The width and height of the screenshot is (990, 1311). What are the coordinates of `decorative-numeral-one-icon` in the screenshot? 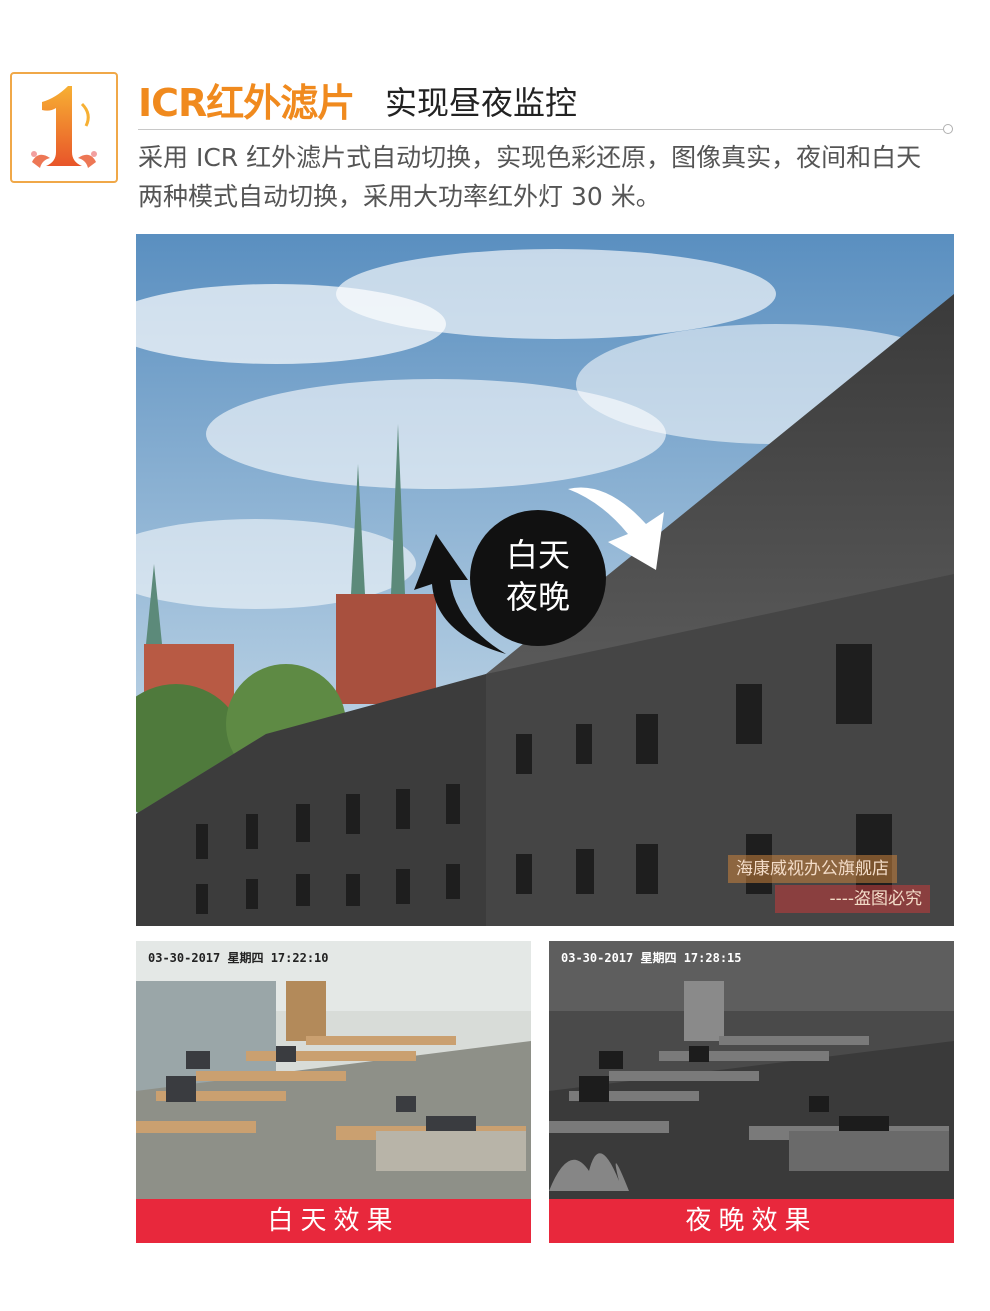 It's located at (64, 127).